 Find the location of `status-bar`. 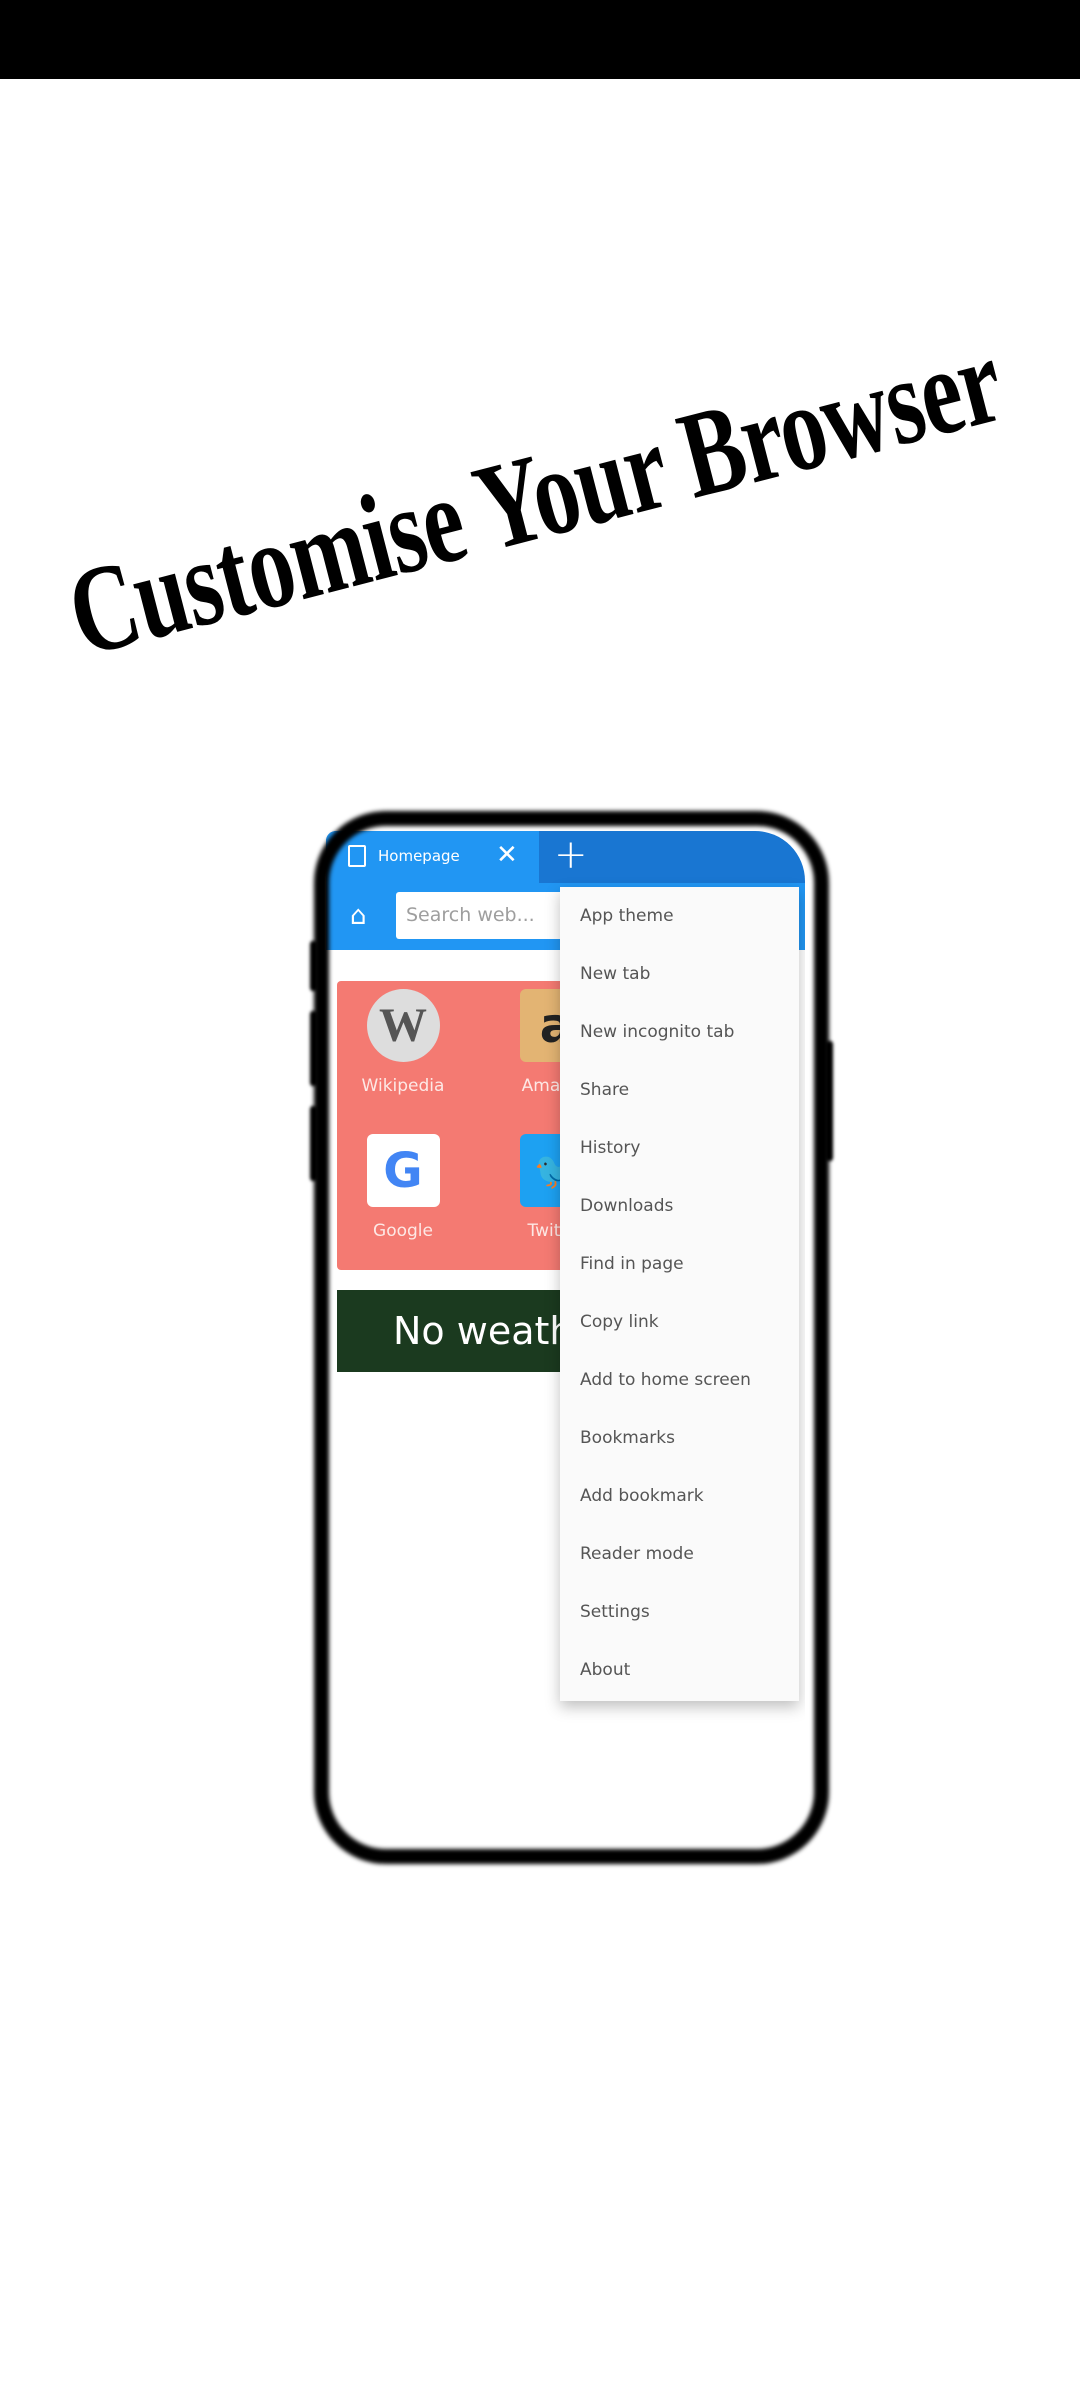

status-bar is located at coordinates (540, 39).